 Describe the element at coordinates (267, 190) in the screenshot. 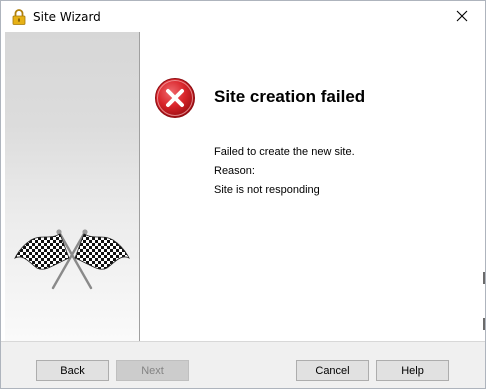

I see `reason-text: Site is not responding` at that location.